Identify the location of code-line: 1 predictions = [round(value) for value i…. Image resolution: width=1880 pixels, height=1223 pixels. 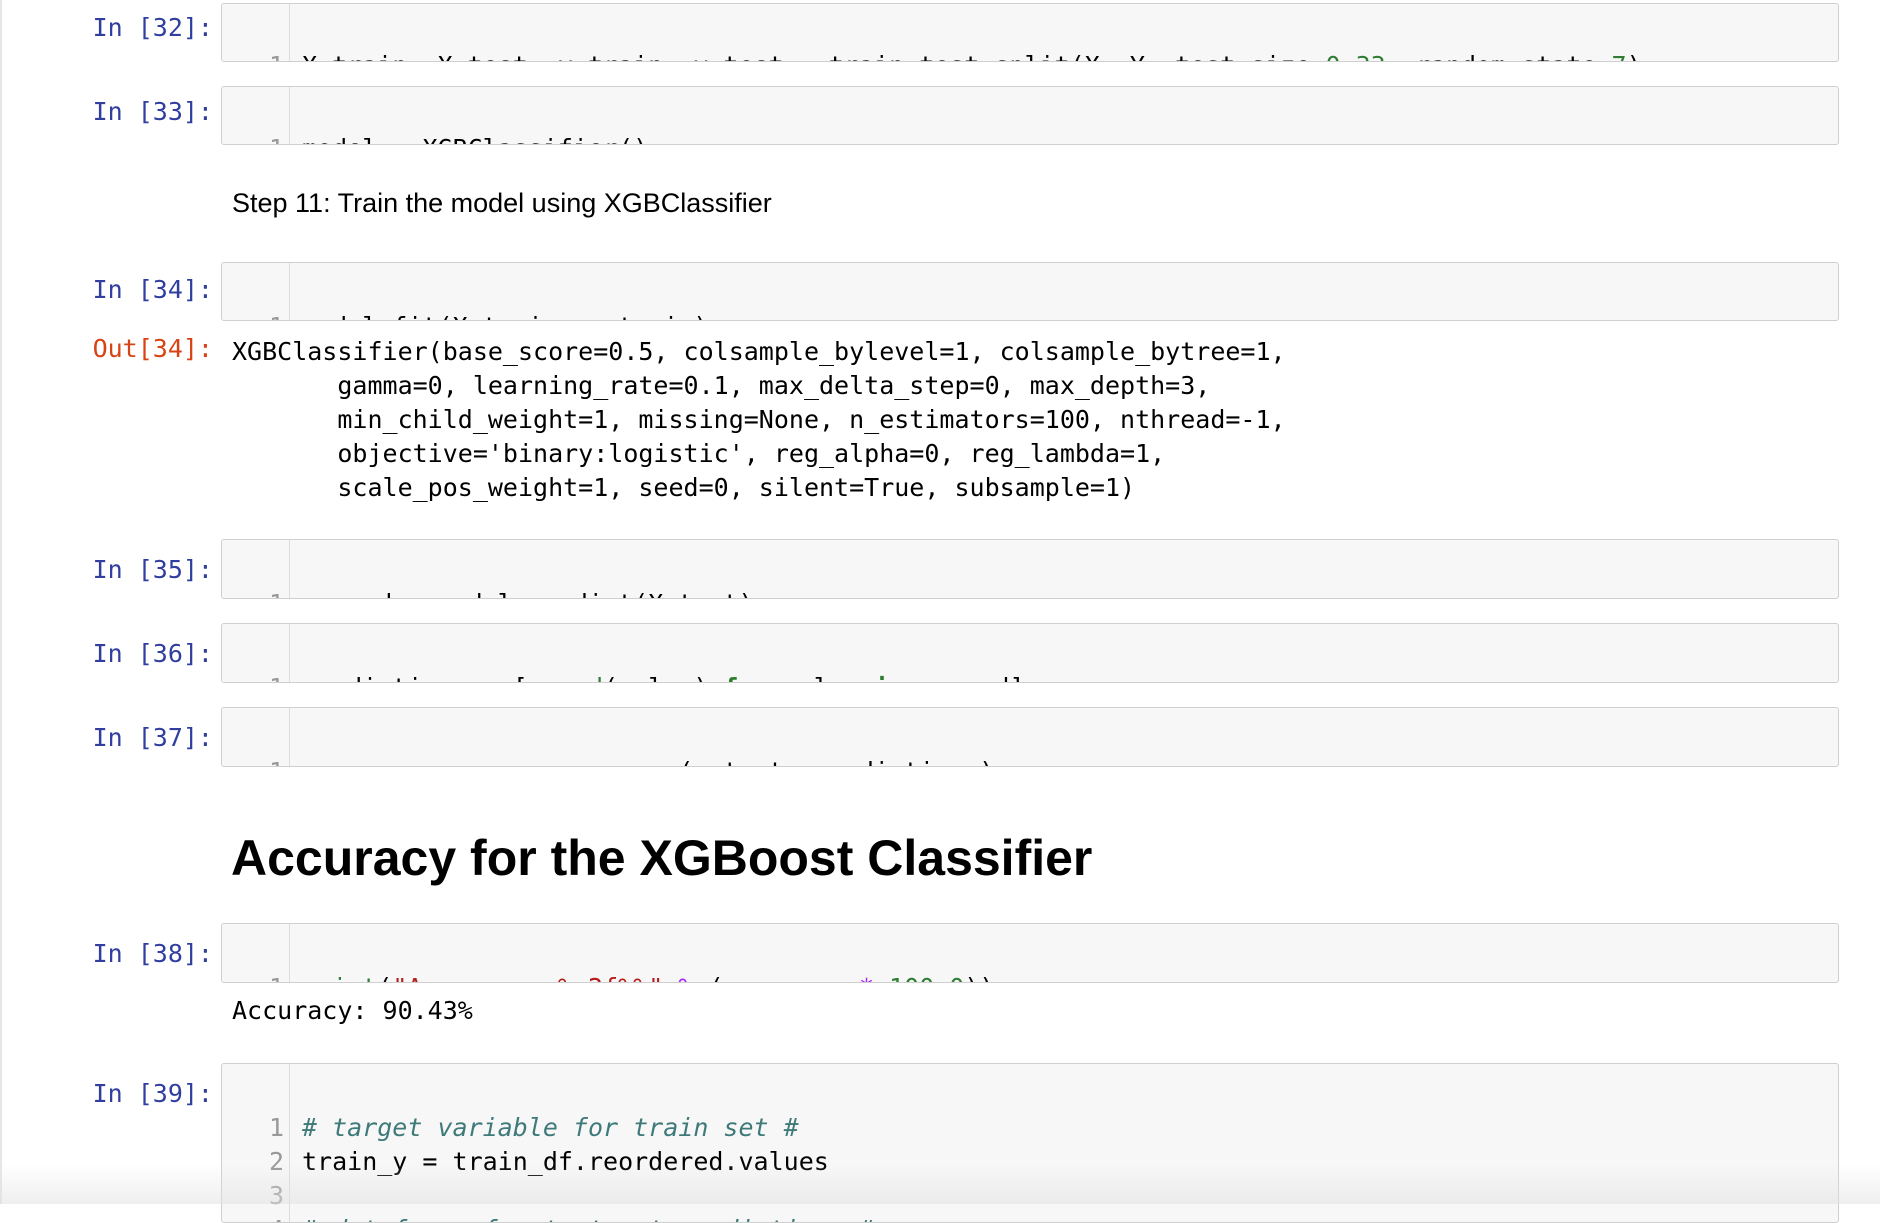
(623, 659).